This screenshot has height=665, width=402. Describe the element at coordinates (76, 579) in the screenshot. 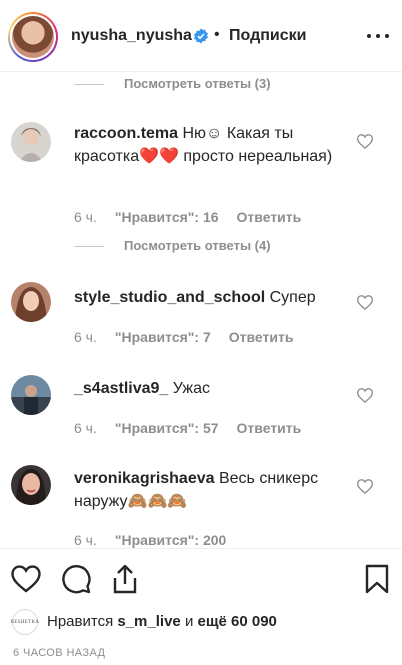

I see `comment-bubble-icon` at that location.